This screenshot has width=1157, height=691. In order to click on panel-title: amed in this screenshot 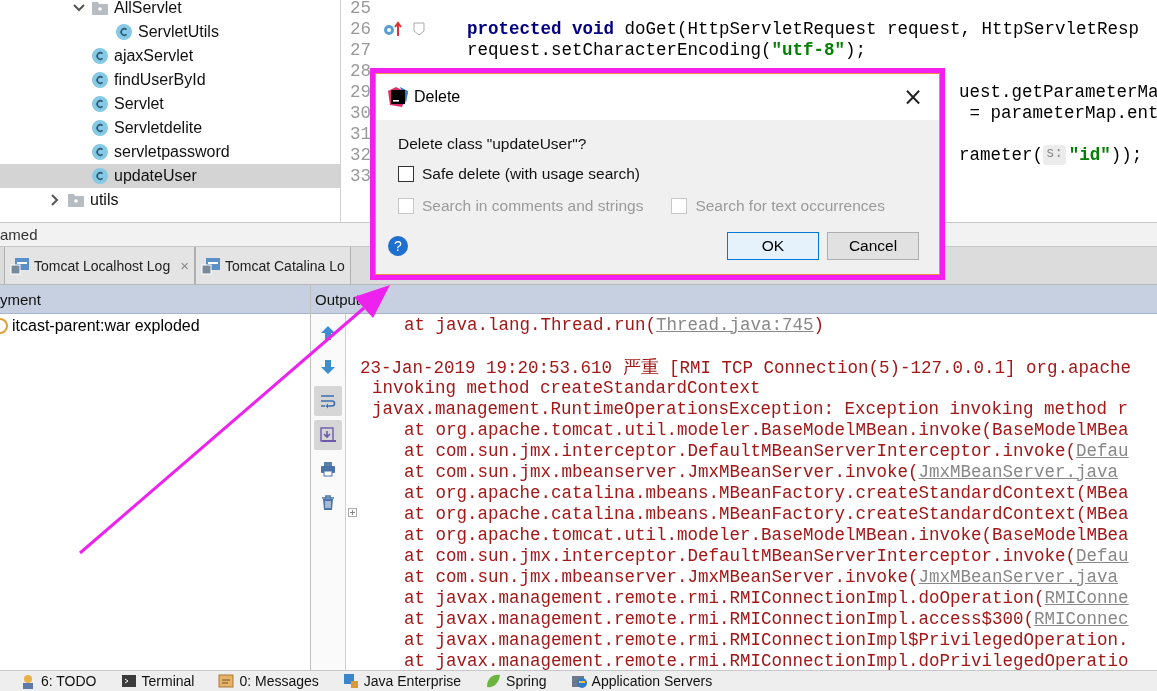, I will do `click(19, 234)`.